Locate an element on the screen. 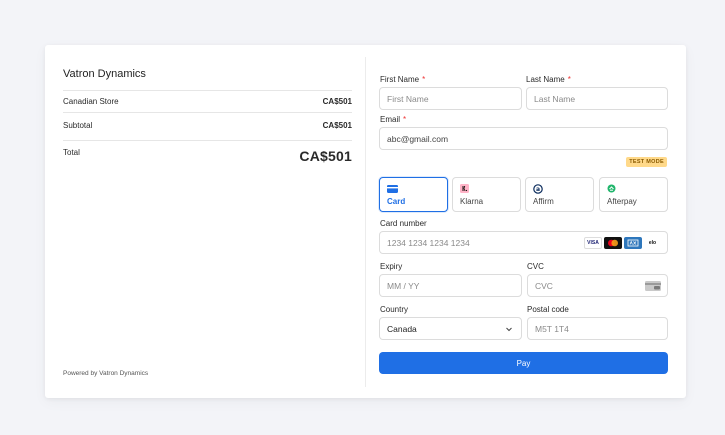 The height and width of the screenshot is (435, 725). country-select: Canada is located at coordinates (450, 328).